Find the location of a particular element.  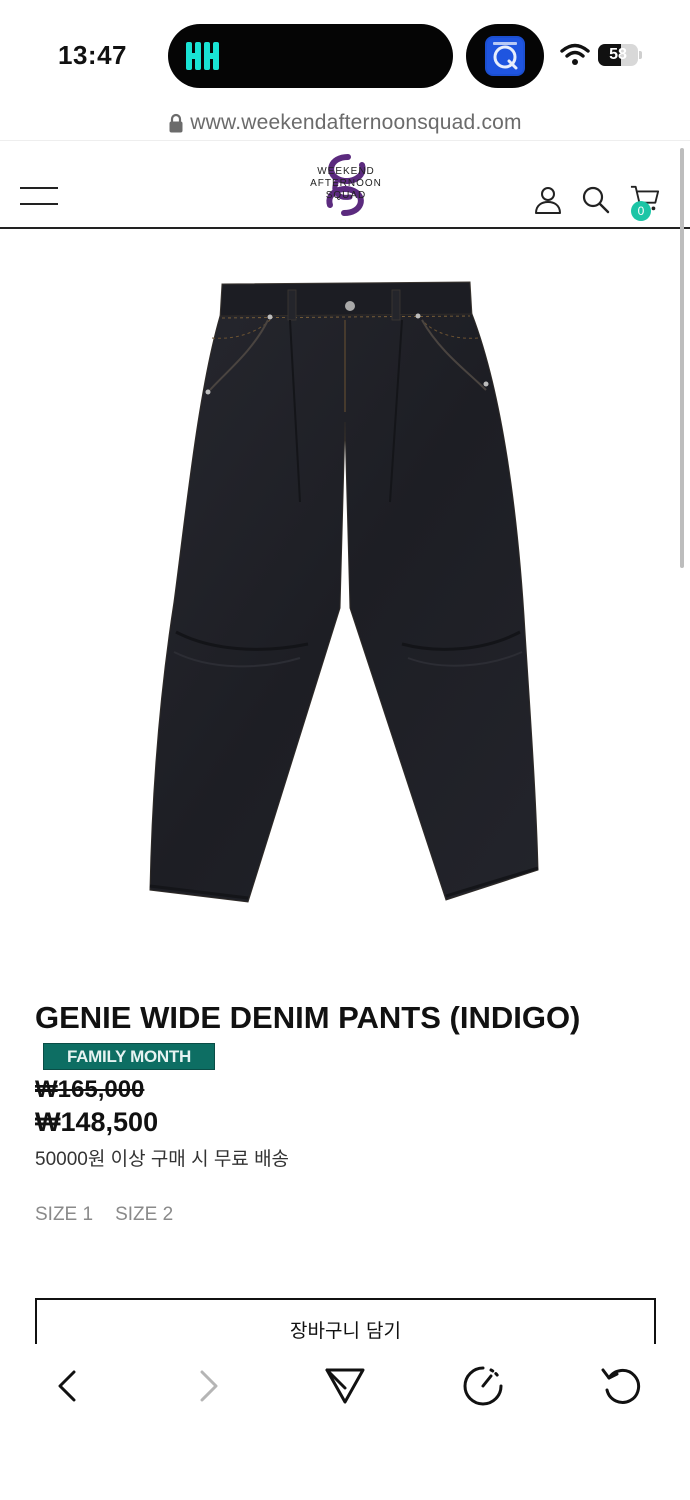

status-bar: 13:47 58 is located at coordinates (345, 54).